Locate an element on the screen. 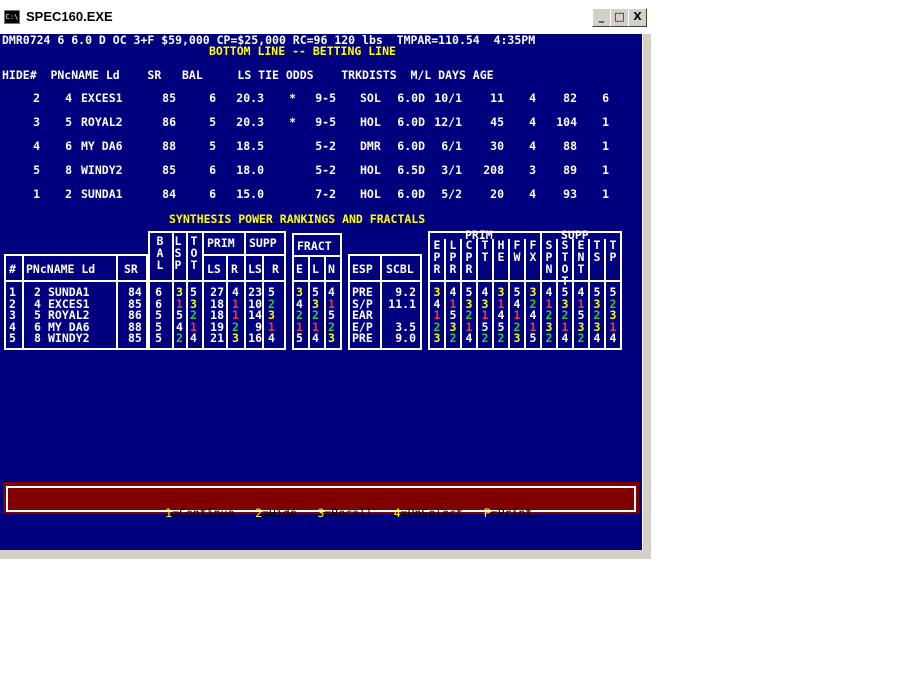  header-hash: # is located at coordinates (12, 269).